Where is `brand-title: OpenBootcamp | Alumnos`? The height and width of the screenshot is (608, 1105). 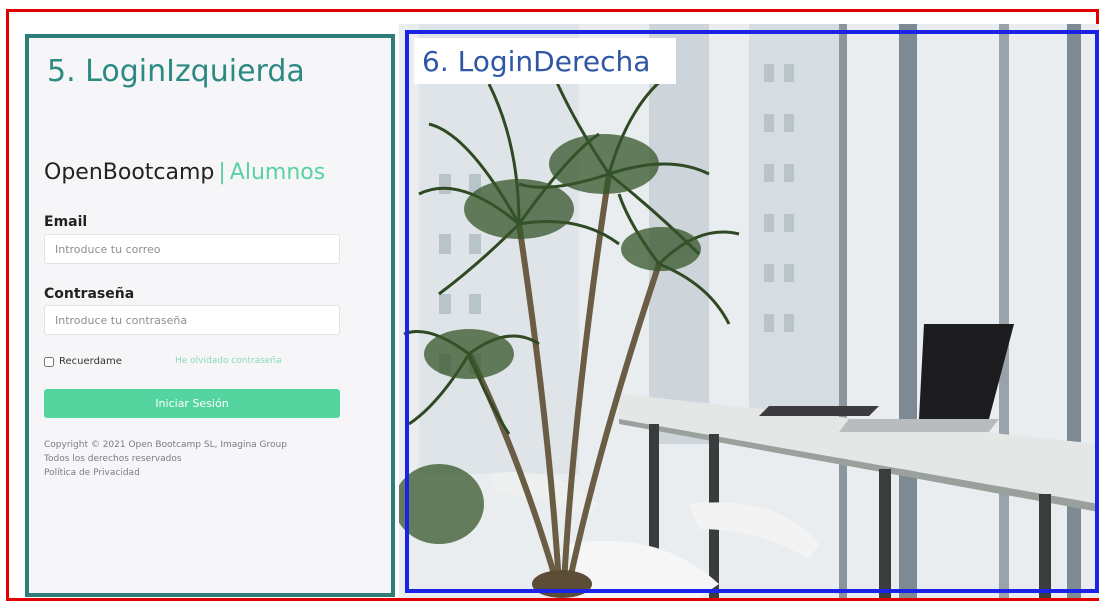
brand-title: OpenBootcamp | Alumnos is located at coordinates (184, 172).